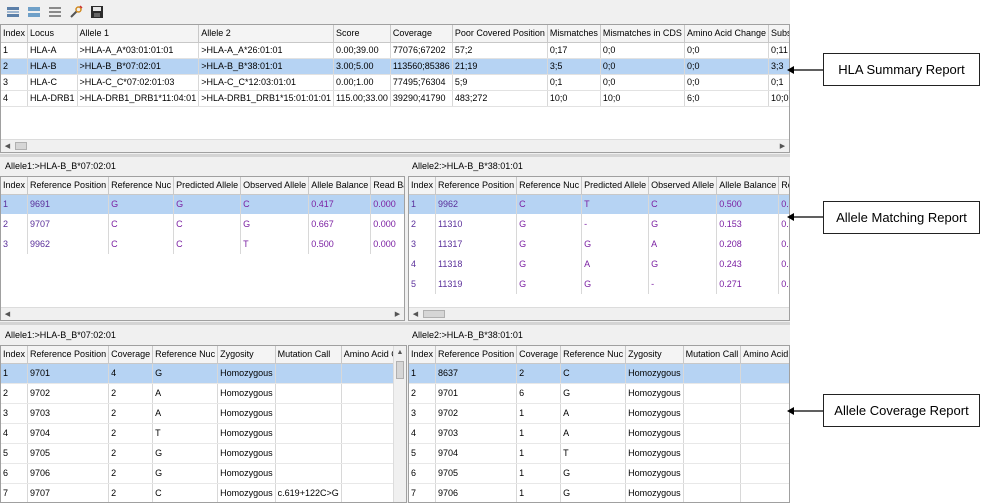 Image resolution: width=995 pixels, height=503 pixels. I want to click on column-header: Locus, so click(52, 34).